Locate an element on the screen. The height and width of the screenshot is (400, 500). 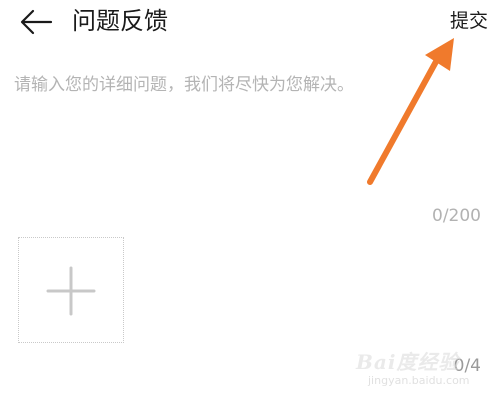
watermark-brand: Bai度经验 is located at coordinates (408, 362).